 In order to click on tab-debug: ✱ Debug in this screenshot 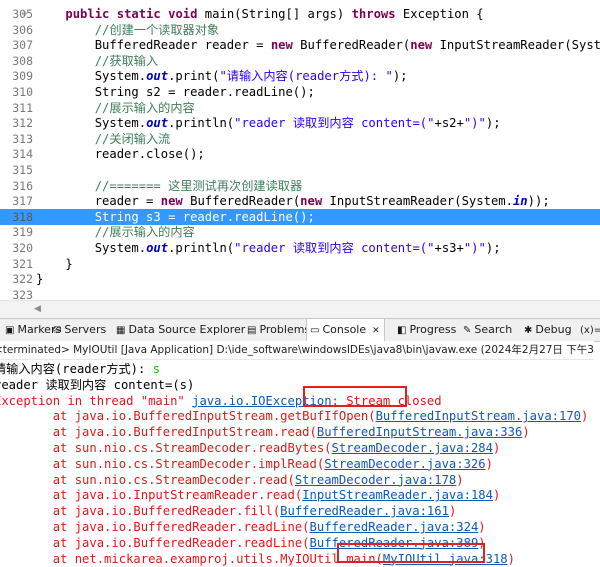, I will do `click(548, 330)`.